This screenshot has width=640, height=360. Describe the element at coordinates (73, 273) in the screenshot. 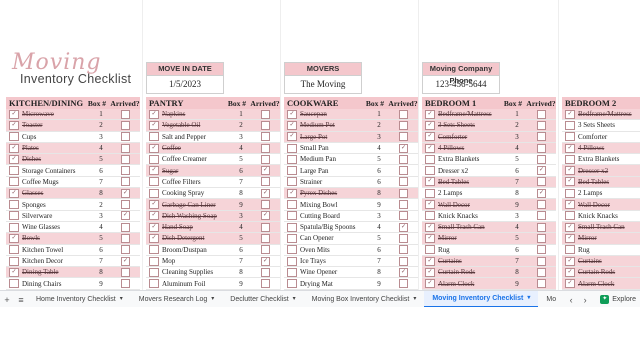

I see `table-row: ✓ Dining Table 8` at that location.